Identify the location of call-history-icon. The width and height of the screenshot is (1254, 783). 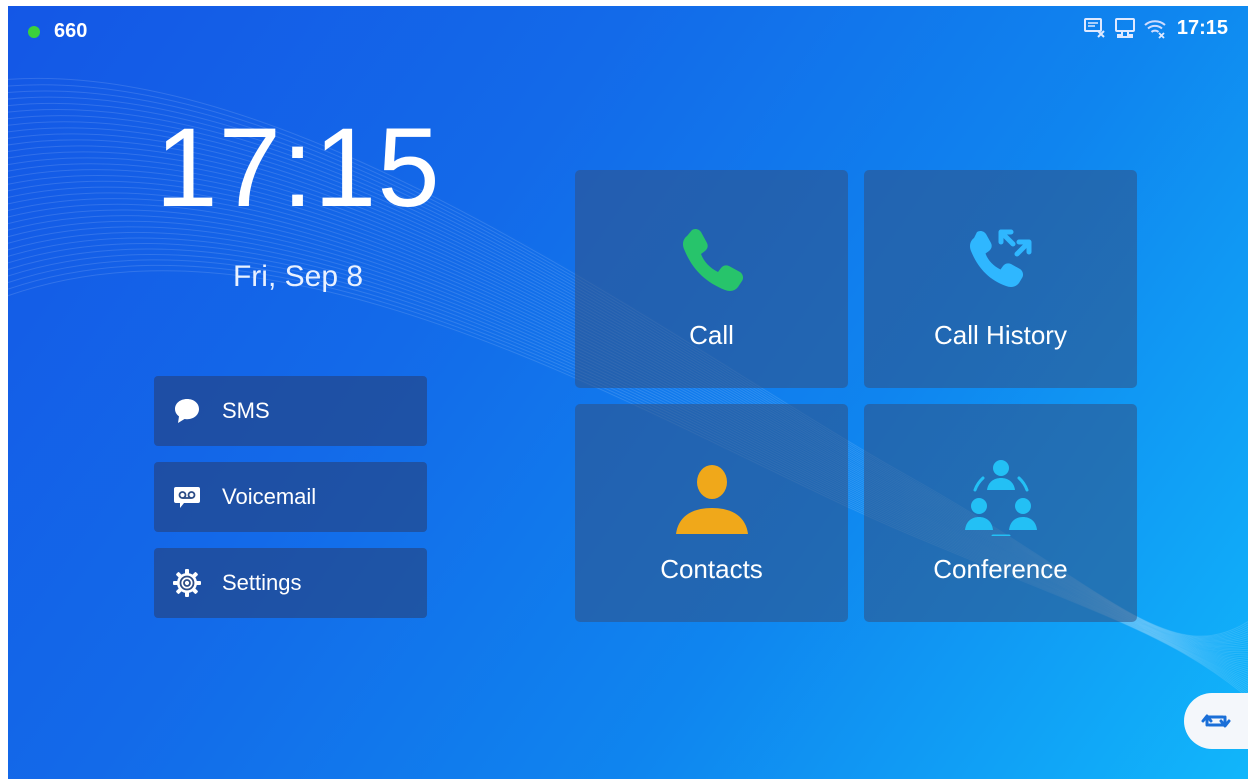
(1000, 258).